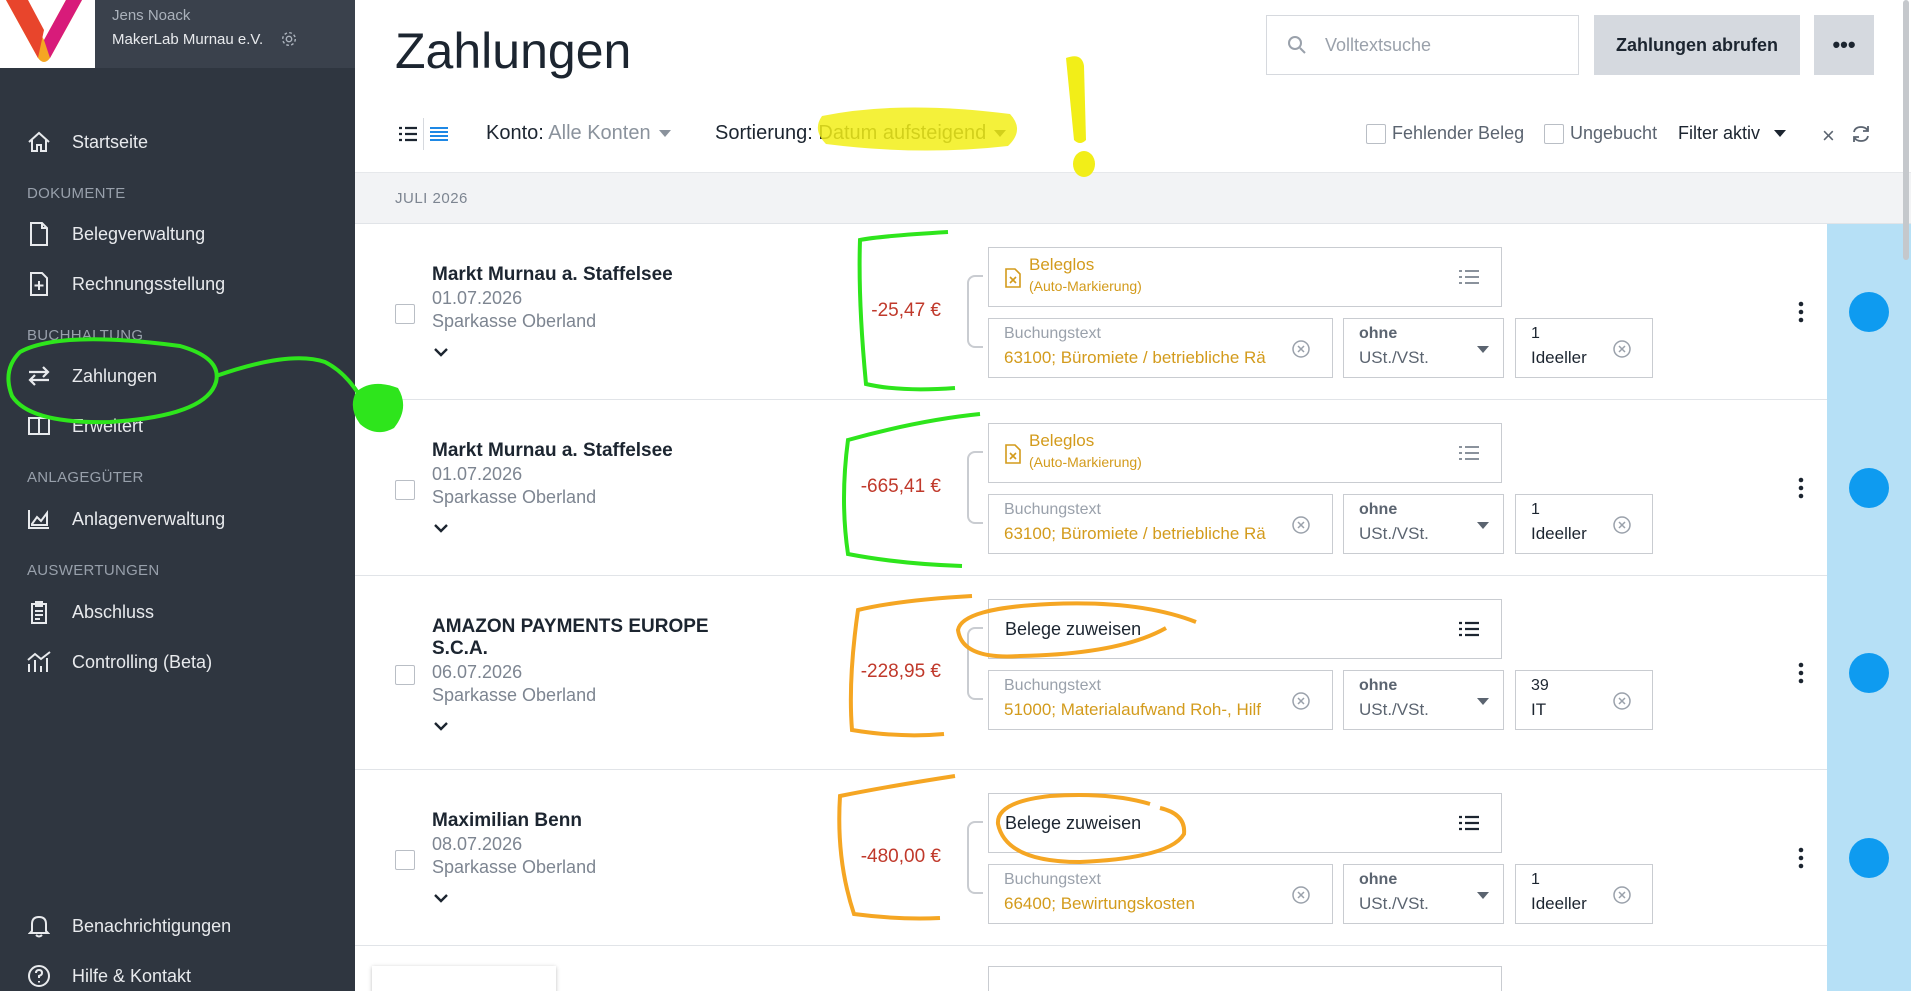 This screenshot has height=991, width=1911. What do you see at coordinates (39, 376) in the screenshot?
I see `transfer-arrows-icon` at bounding box center [39, 376].